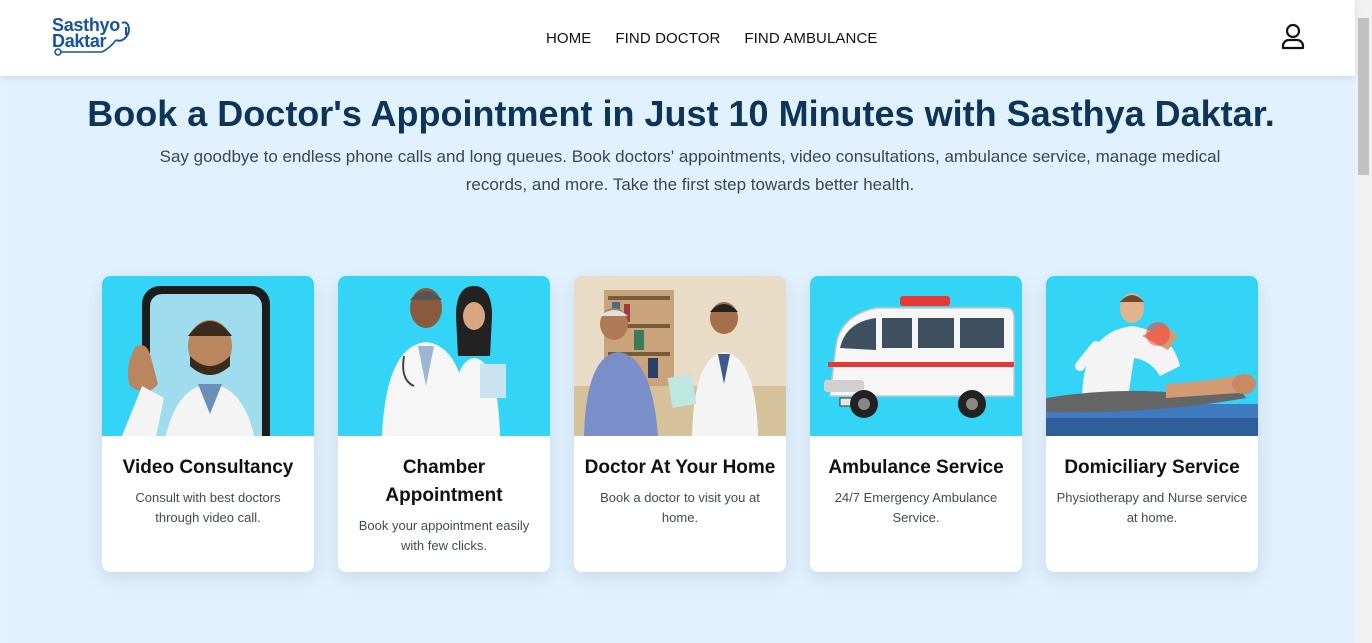 The image size is (1372, 643). Describe the element at coordinates (568, 39) in the screenshot. I see `nav-home-link: HOME` at that location.